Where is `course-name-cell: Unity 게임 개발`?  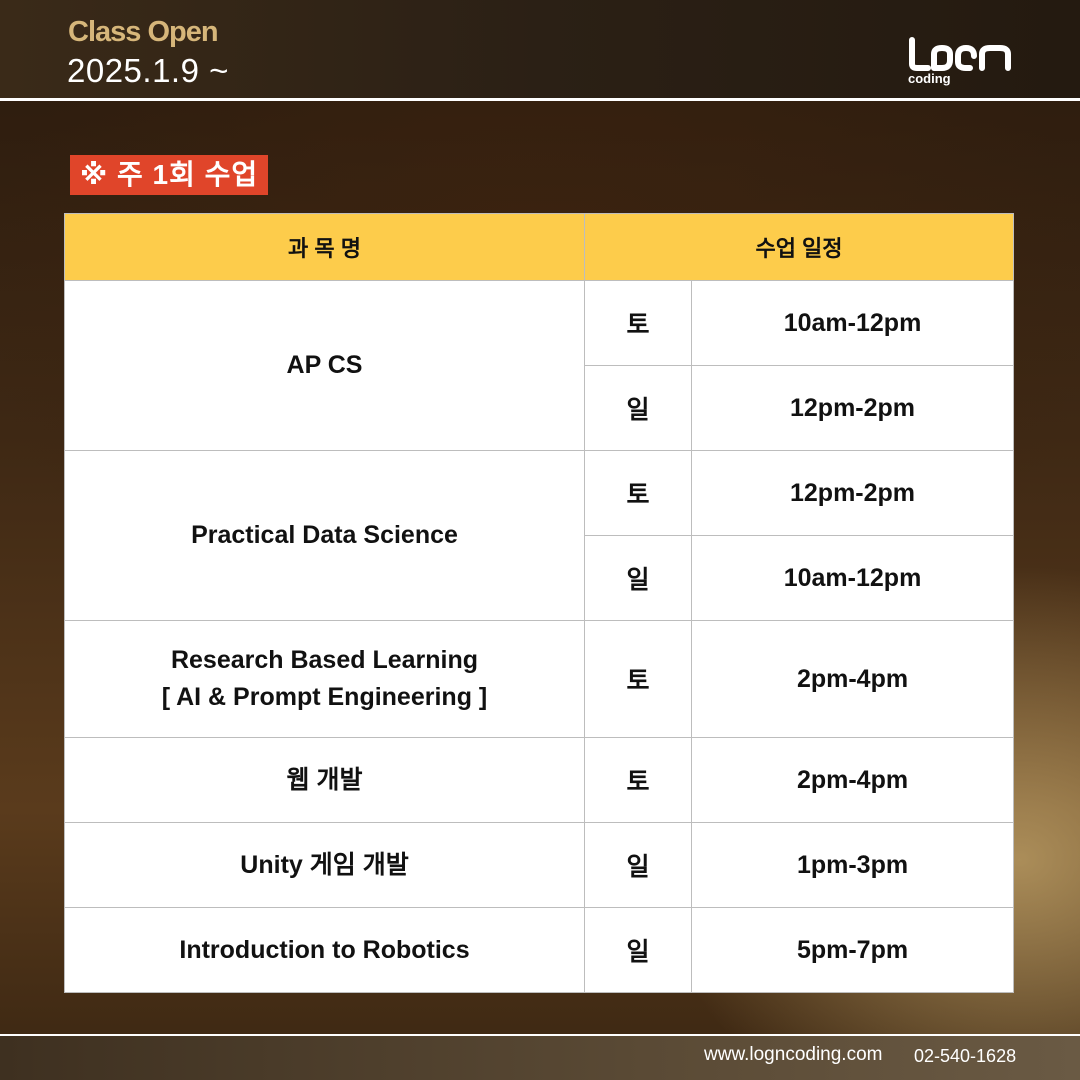
course-name-cell: Unity 게임 개발 is located at coordinates (324, 865).